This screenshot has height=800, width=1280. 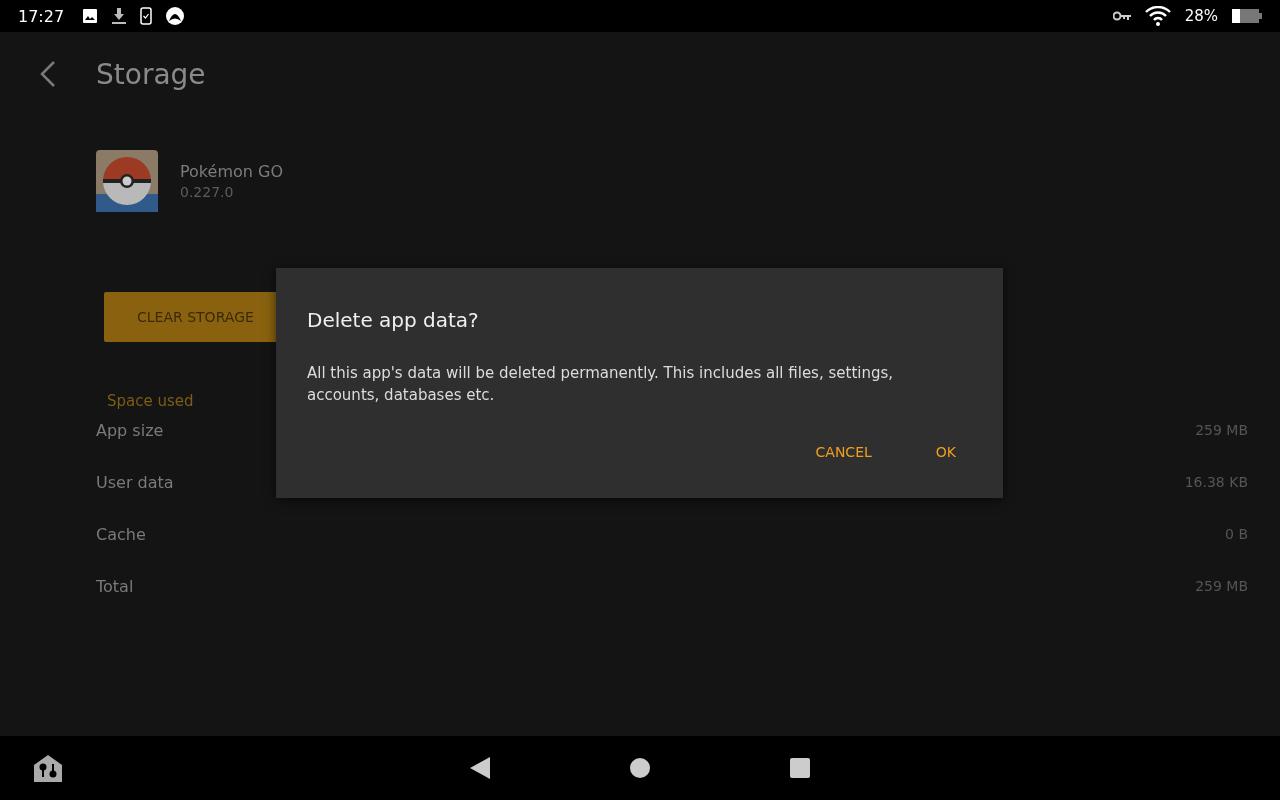 What do you see at coordinates (1201, 16) in the screenshot?
I see `battery-percentage: 28%` at bounding box center [1201, 16].